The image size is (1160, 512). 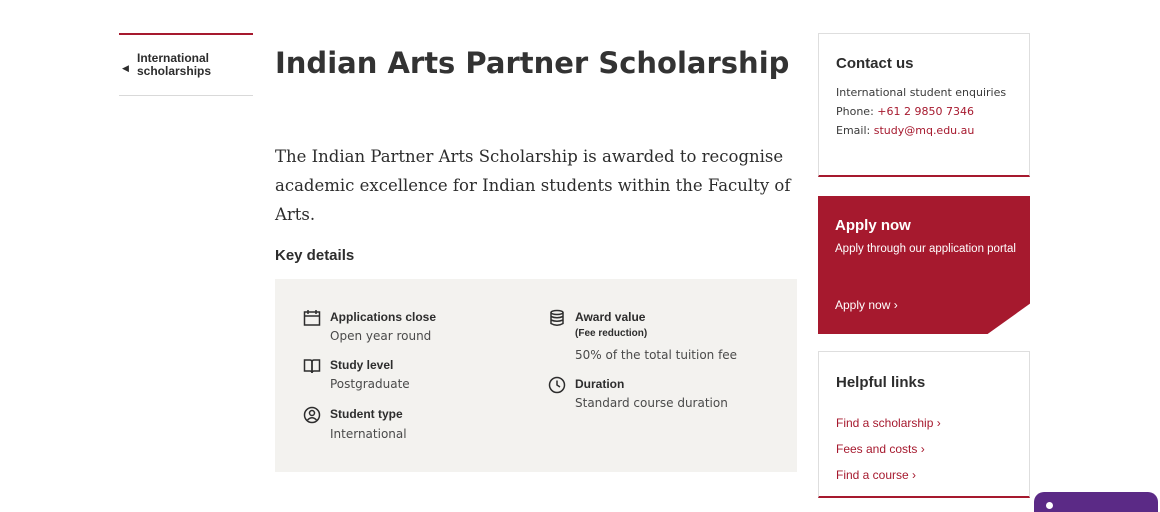 What do you see at coordinates (366, 414) in the screenshot?
I see `detail-label: Student type` at bounding box center [366, 414].